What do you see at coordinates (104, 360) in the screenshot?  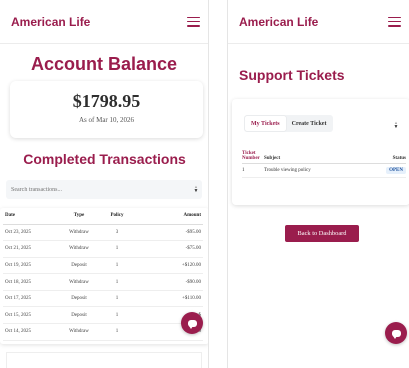 I see `footer-card` at bounding box center [104, 360].